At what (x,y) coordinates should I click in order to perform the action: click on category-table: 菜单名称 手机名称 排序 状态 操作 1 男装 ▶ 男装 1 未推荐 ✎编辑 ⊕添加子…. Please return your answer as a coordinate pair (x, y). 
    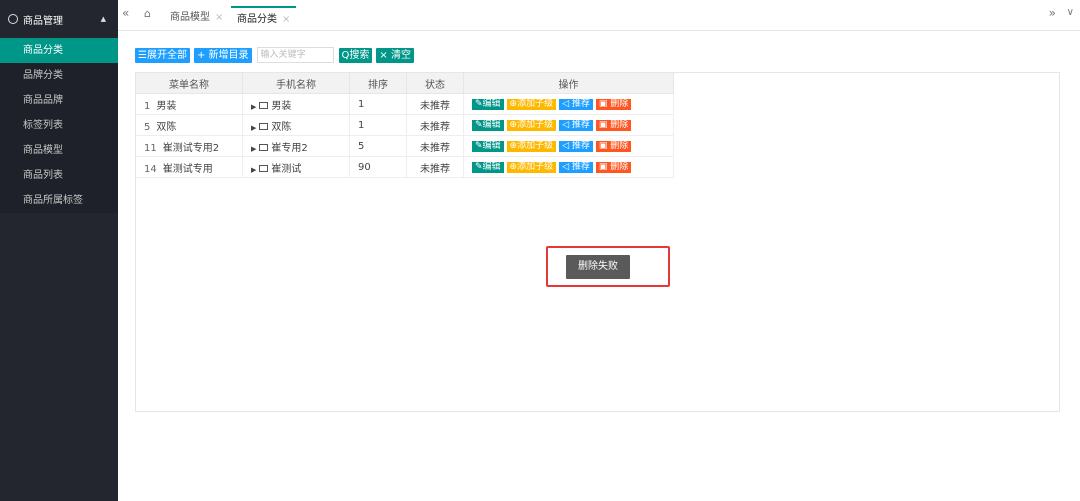
    Looking at the image, I should click on (405, 125).